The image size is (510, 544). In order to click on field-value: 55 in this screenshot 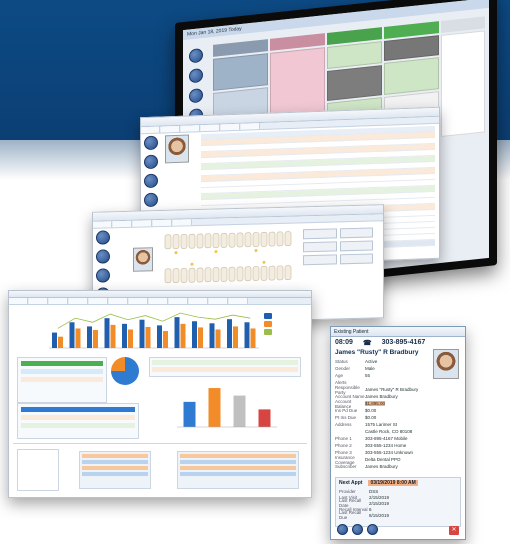, I will do `click(368, 375)`.